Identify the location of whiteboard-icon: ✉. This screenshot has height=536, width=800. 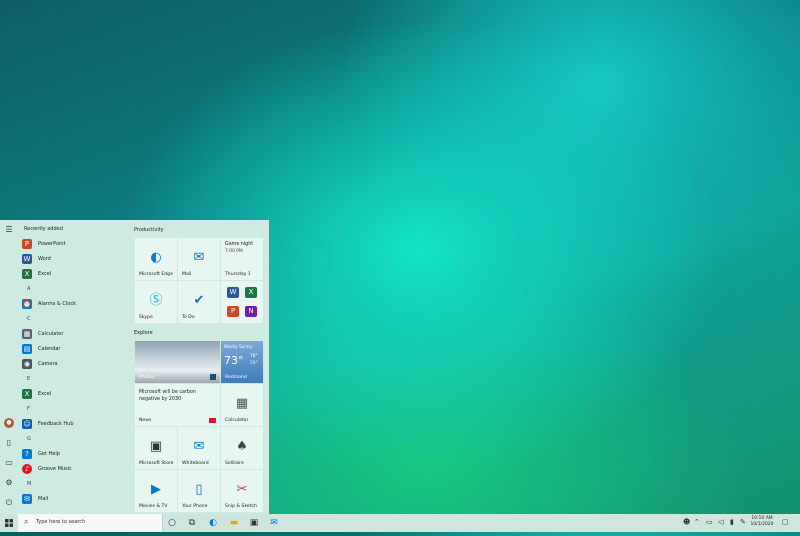
(199, 446).